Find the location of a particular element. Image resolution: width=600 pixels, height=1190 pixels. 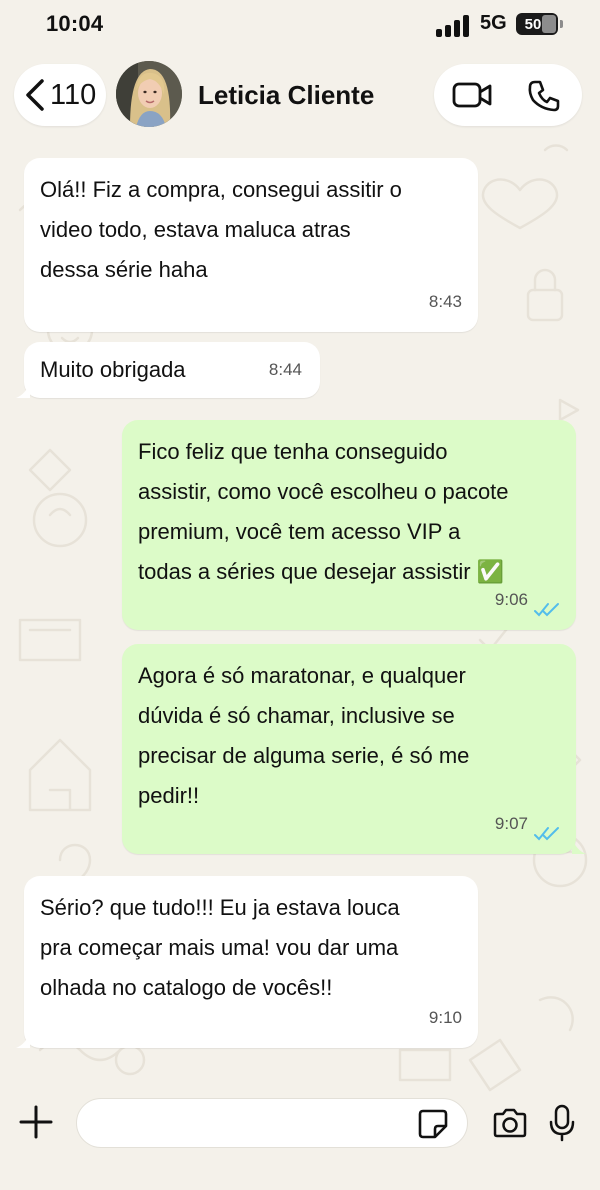

message-time: 9:06 is located at coordinates (511, 599).